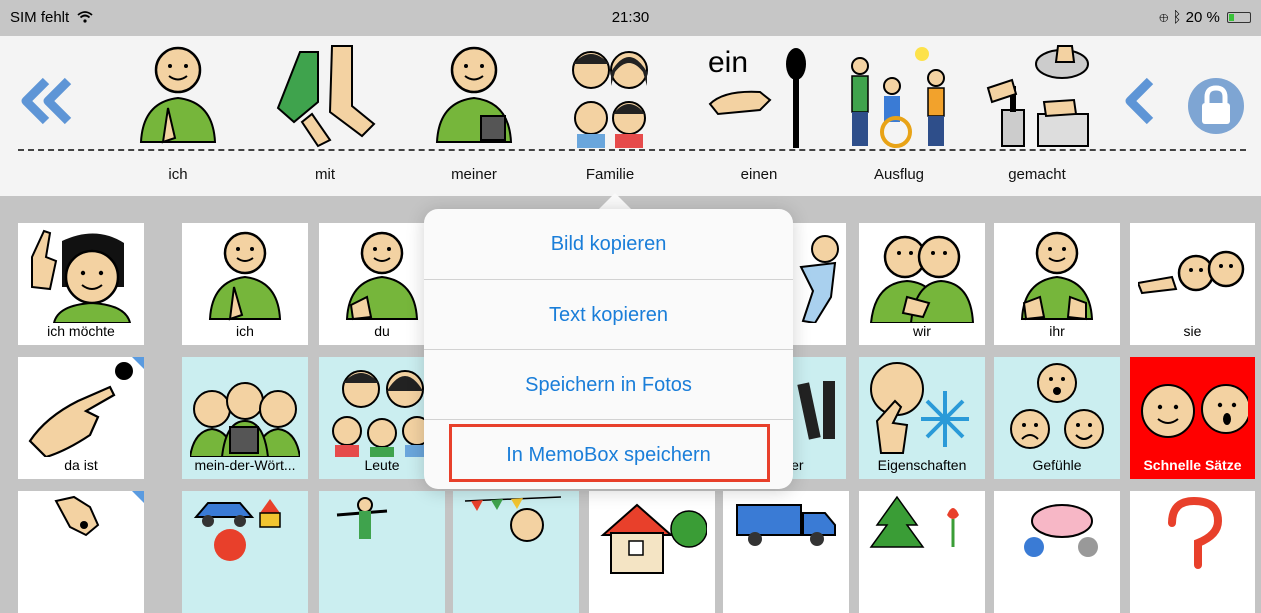 The image size is (1261, 613). Describe the element at coordinates (513, 519) in the screenshot. I see `party-symbol-icon` at that location.